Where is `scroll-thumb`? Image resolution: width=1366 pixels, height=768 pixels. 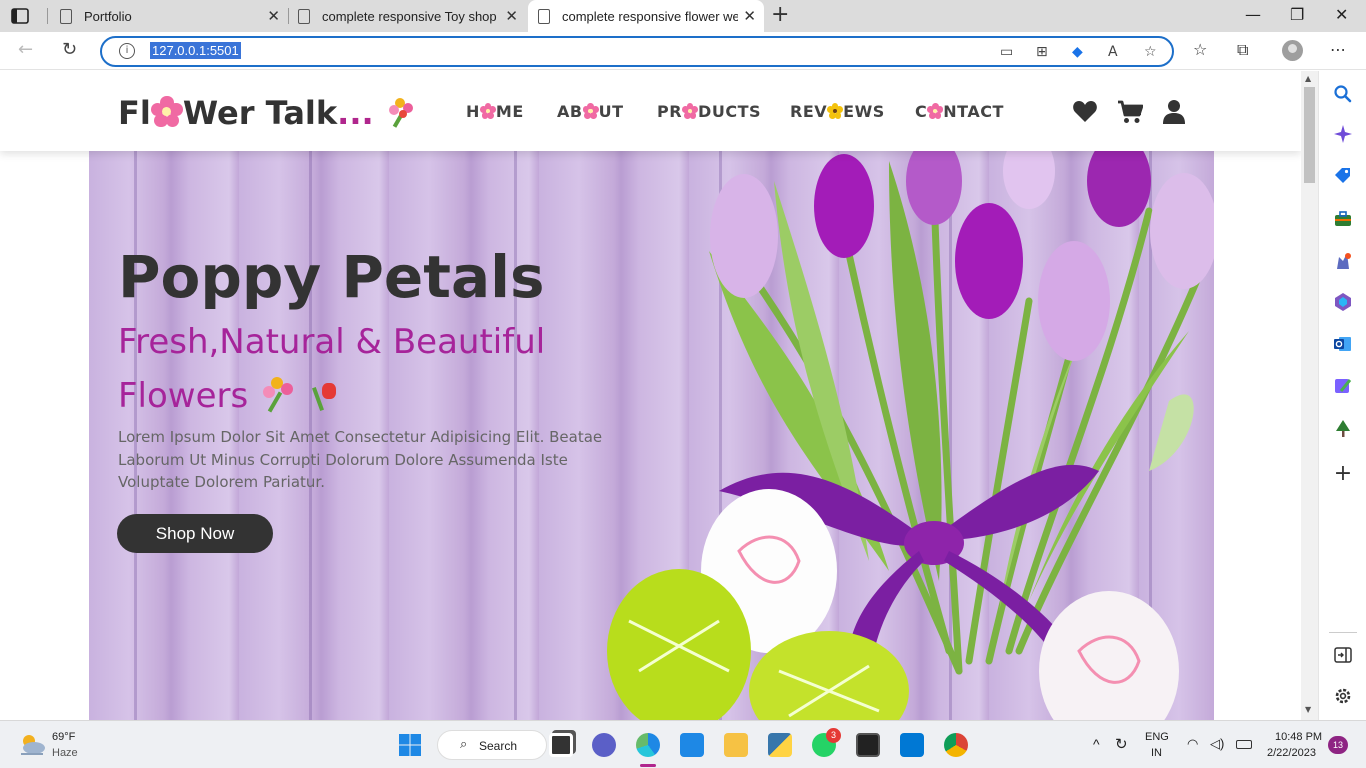
scroll-thumb is located at coordinates (1309, 135).